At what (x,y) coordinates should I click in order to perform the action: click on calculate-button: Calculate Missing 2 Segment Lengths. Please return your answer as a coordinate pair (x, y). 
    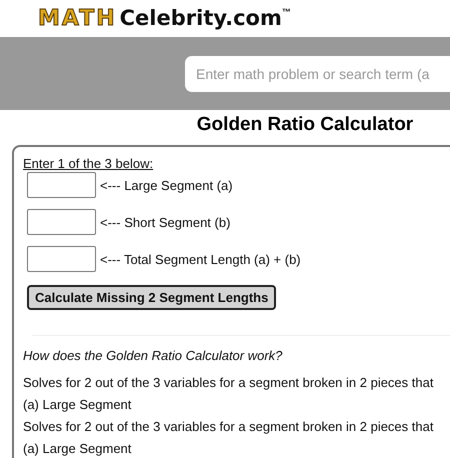
    Looking at the image, I should click on (151, 297).